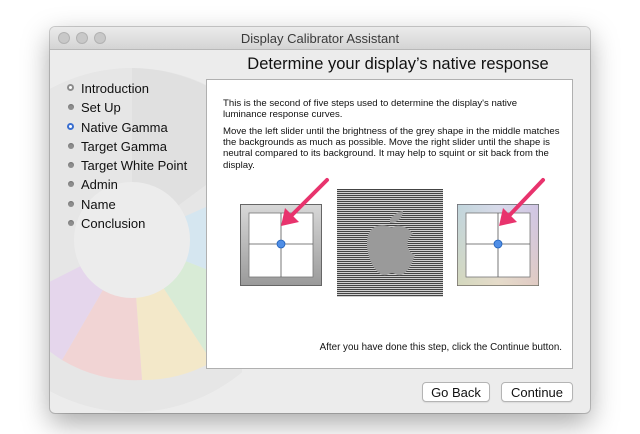  Describe the element at coordinates (498, 244) in the screenshot. I see `color-slider-knob` at that location.